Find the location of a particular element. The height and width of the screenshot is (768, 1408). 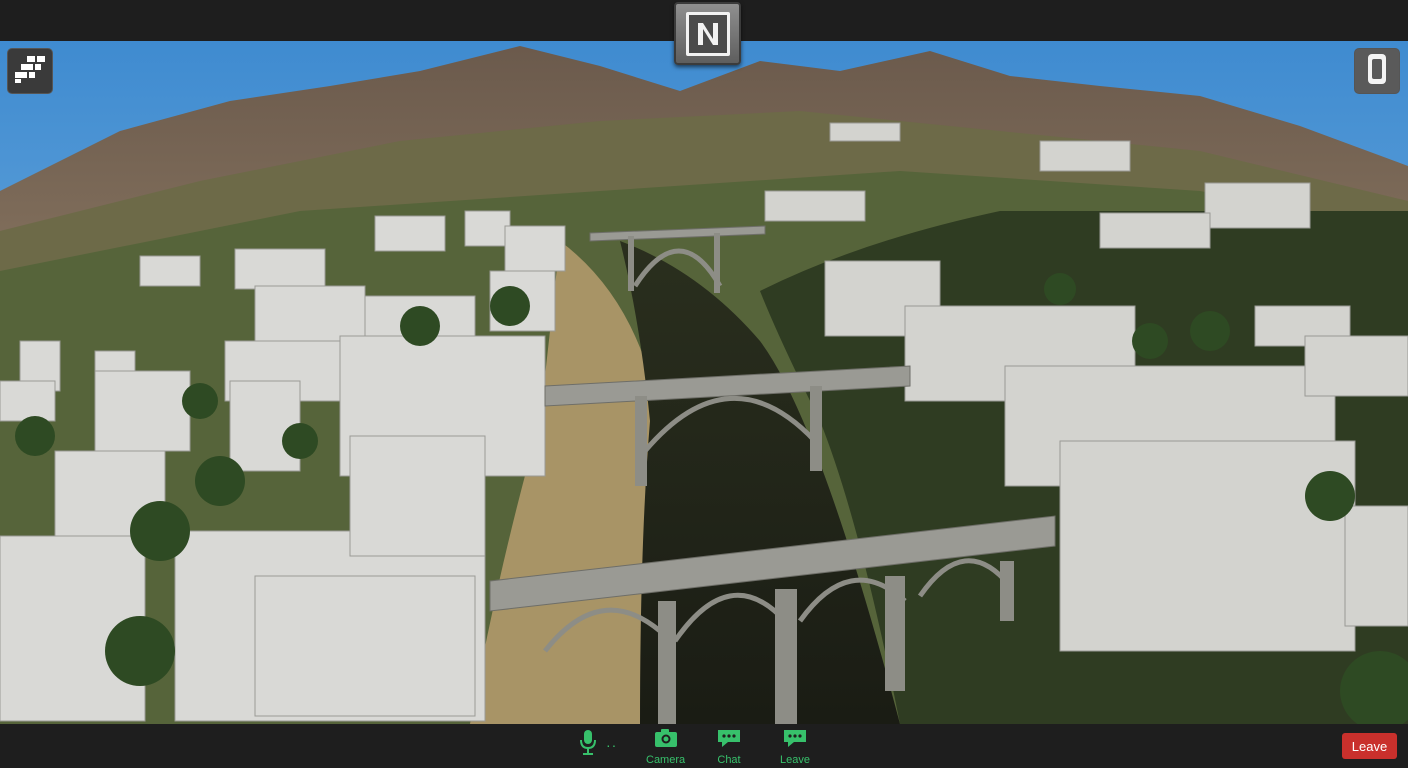

mute-button: ·· is located at coordinates (597, 744).